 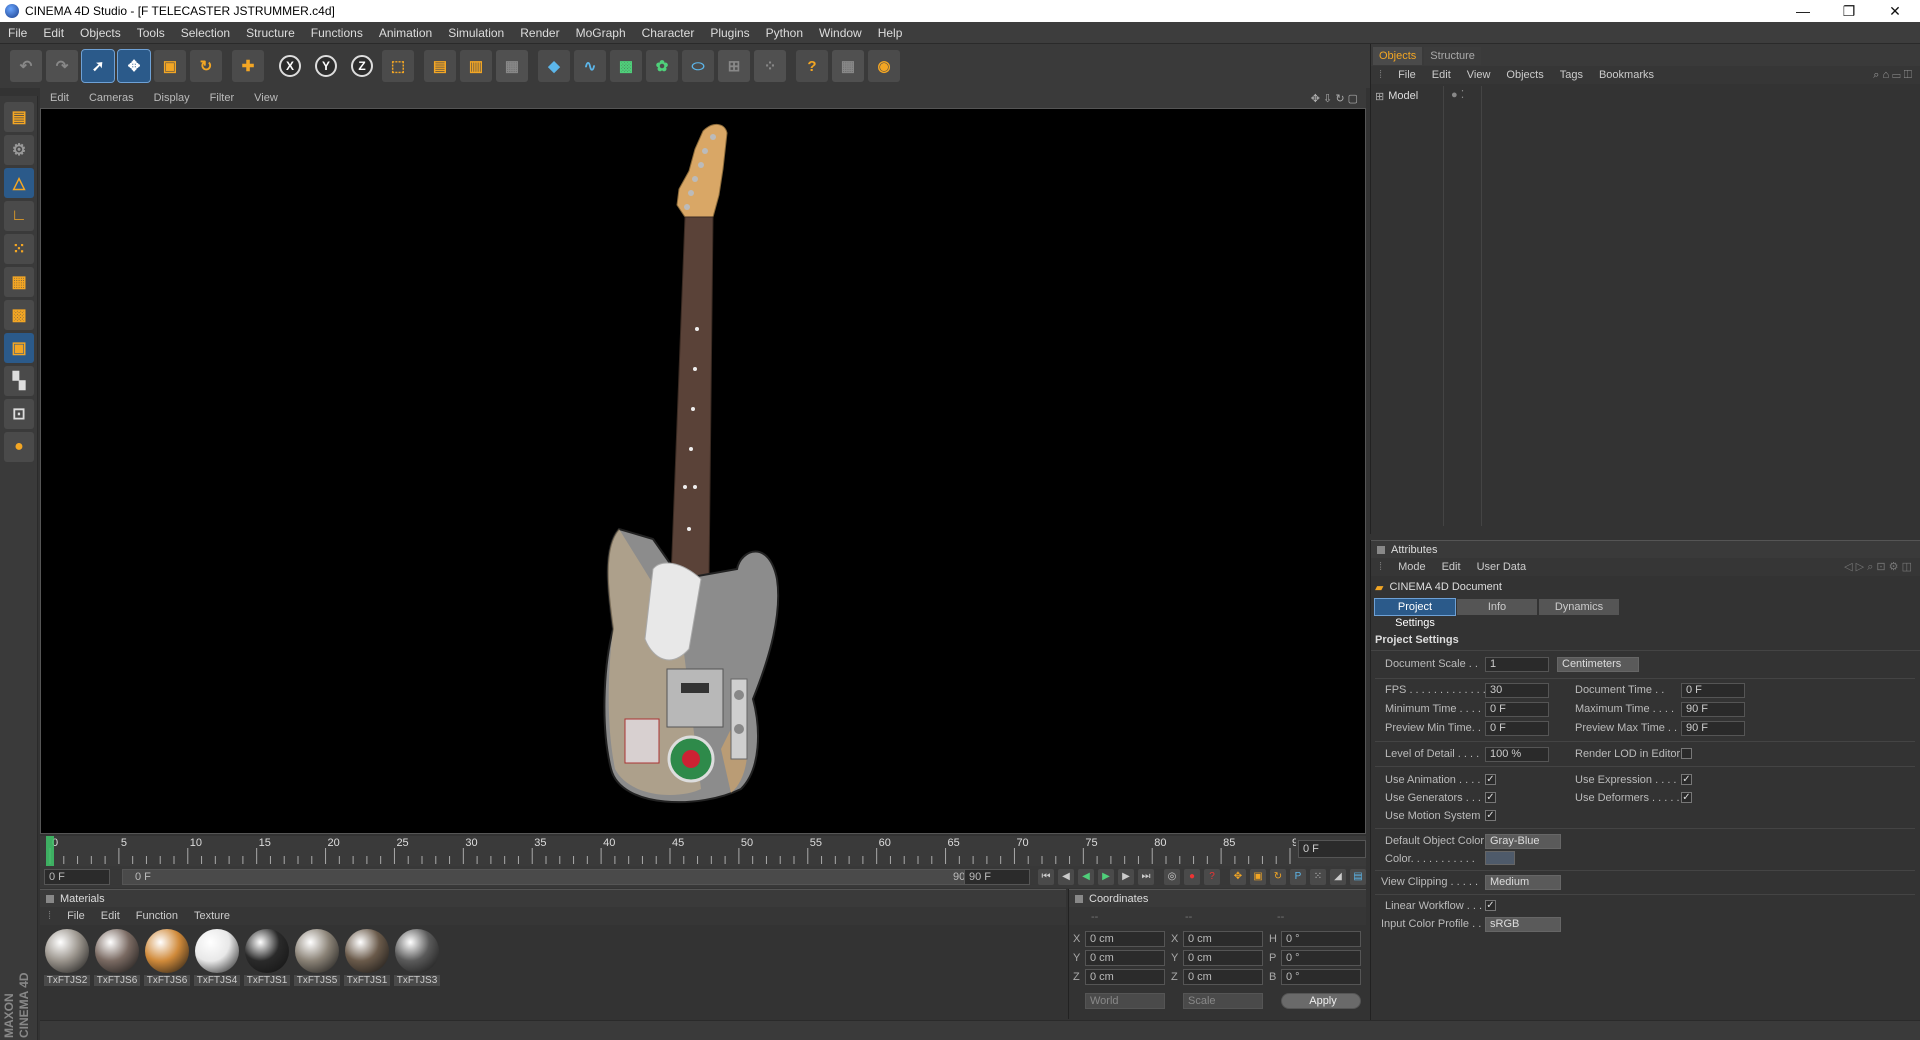 I want to click on visibility-dots-icon: ● ⁚, so click(x=1457, y=94).